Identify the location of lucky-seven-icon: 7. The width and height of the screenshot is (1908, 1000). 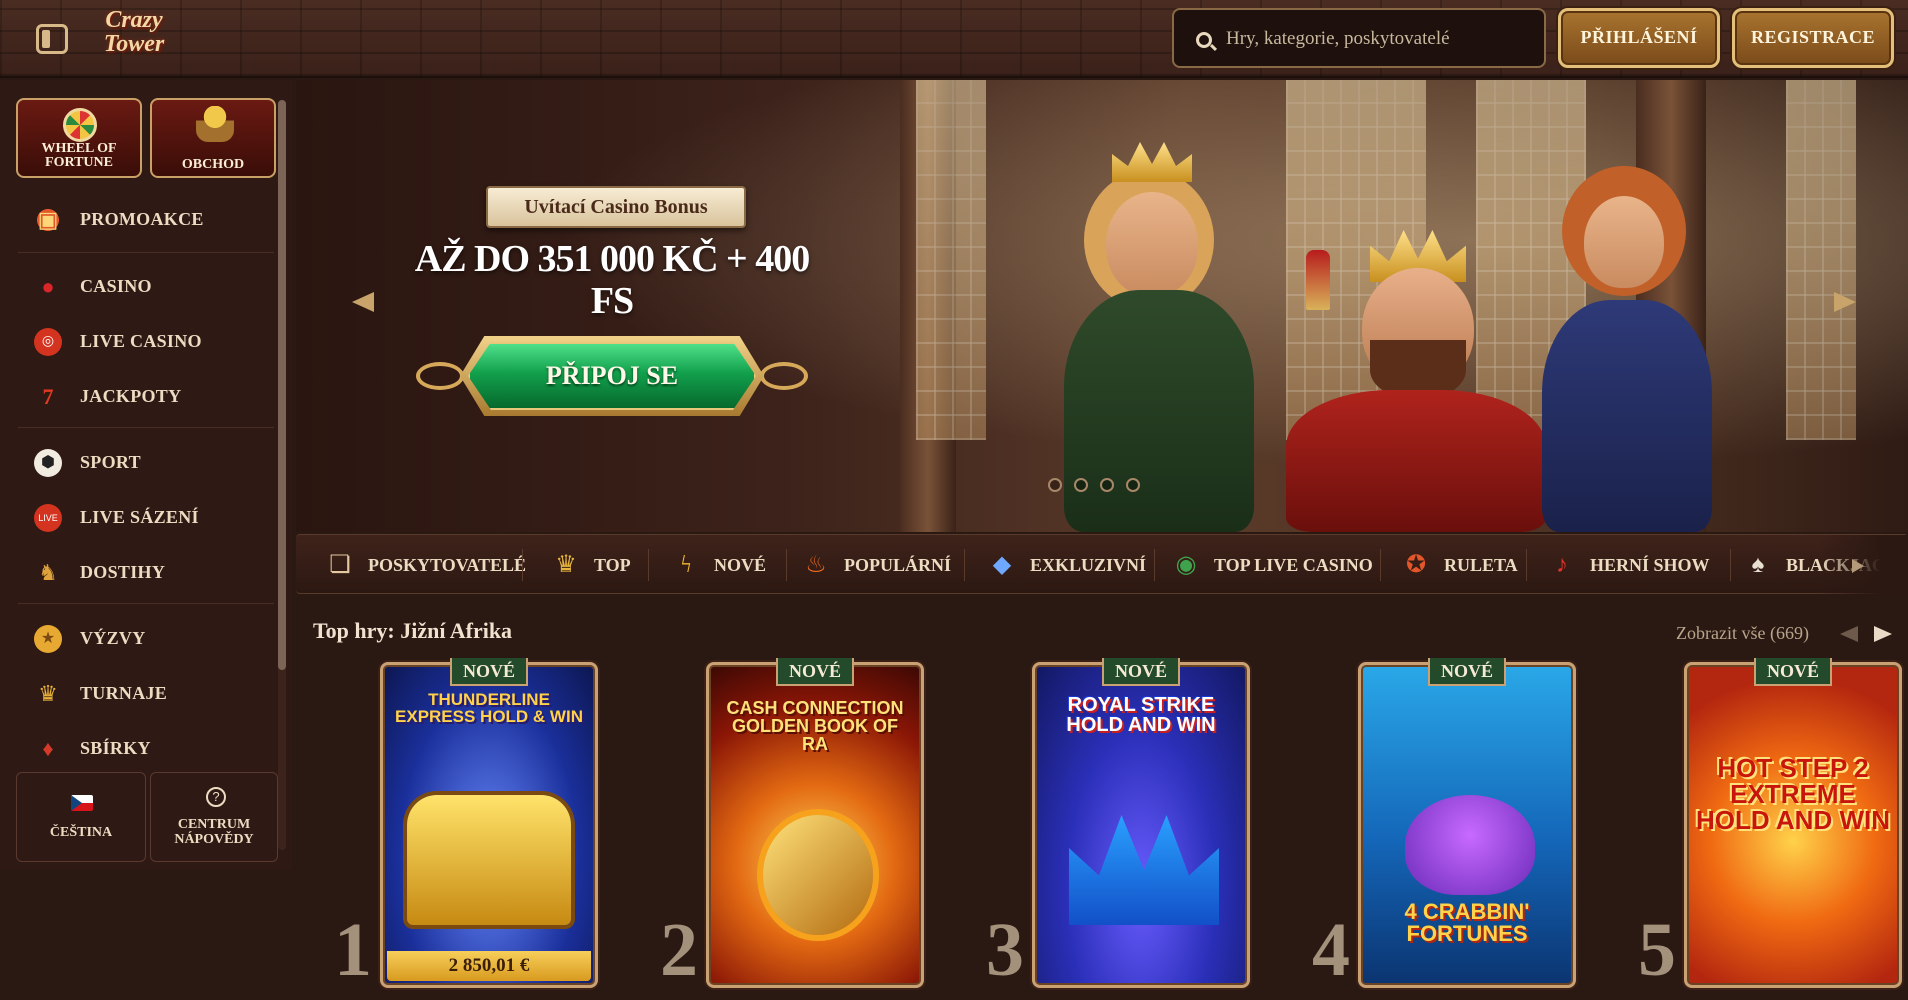
(48, 396).